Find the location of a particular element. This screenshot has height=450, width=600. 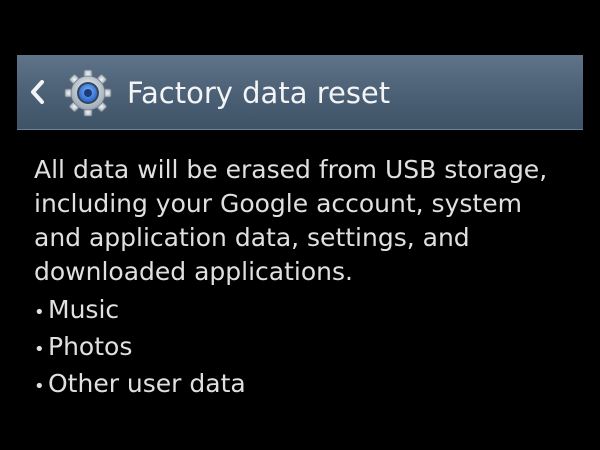

list-item-label: Music is located at coordinates (84, 309).